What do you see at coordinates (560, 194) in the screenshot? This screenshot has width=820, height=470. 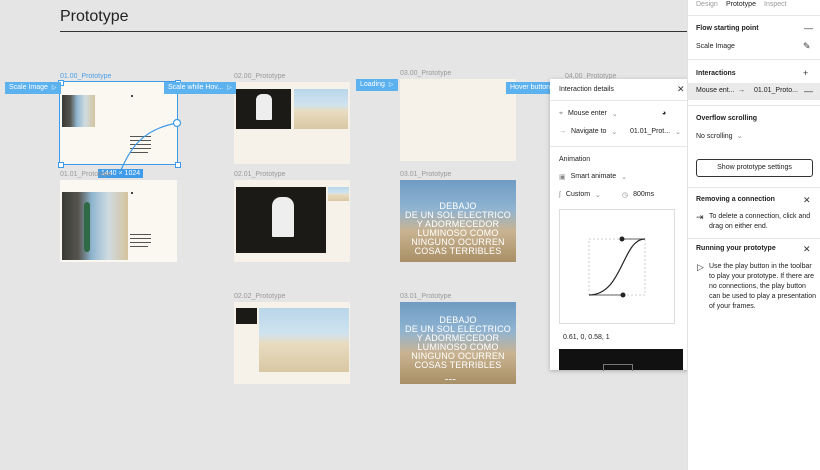 I see `easing-curve-icon: ∫` at bounding box center [560, 194].